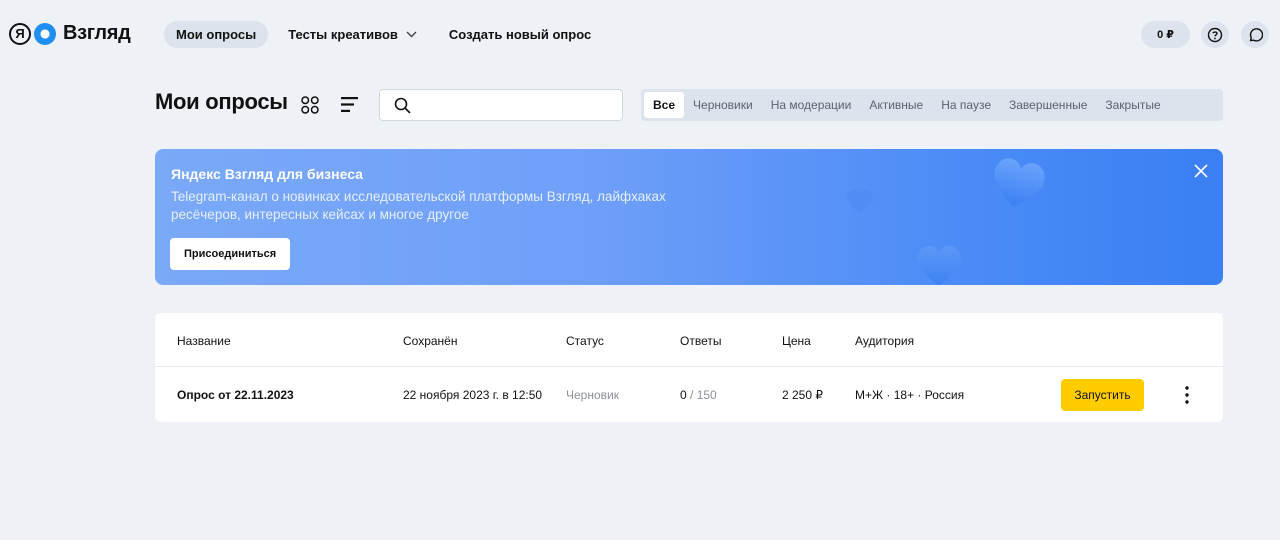 The image size is (1280, 540). What do you see at coordinates (221, 101) in the screenshot?
I see `page-title: Мои опросы` at bounding box center [221, 101].